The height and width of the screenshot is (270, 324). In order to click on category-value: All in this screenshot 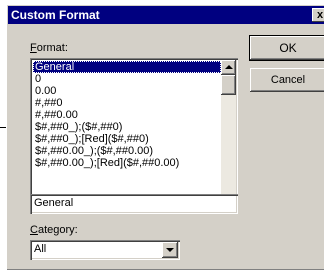, I will do `click(40, 249)`.